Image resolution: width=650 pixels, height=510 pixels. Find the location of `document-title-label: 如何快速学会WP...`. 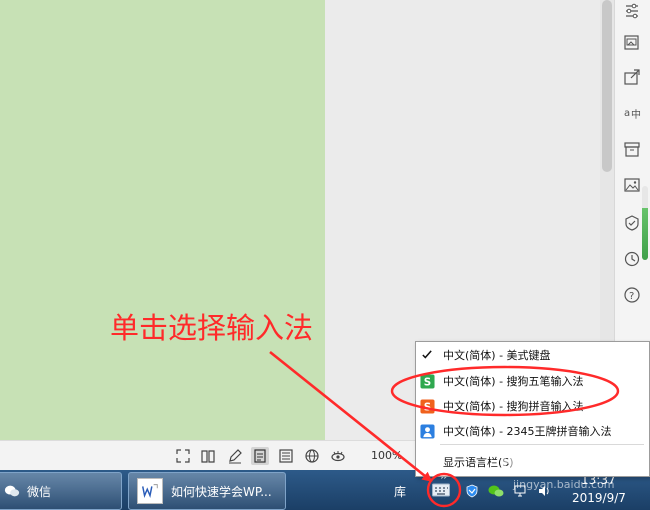

document-title-label: 如何快速学会WP... is located at coordinates (221, 491).